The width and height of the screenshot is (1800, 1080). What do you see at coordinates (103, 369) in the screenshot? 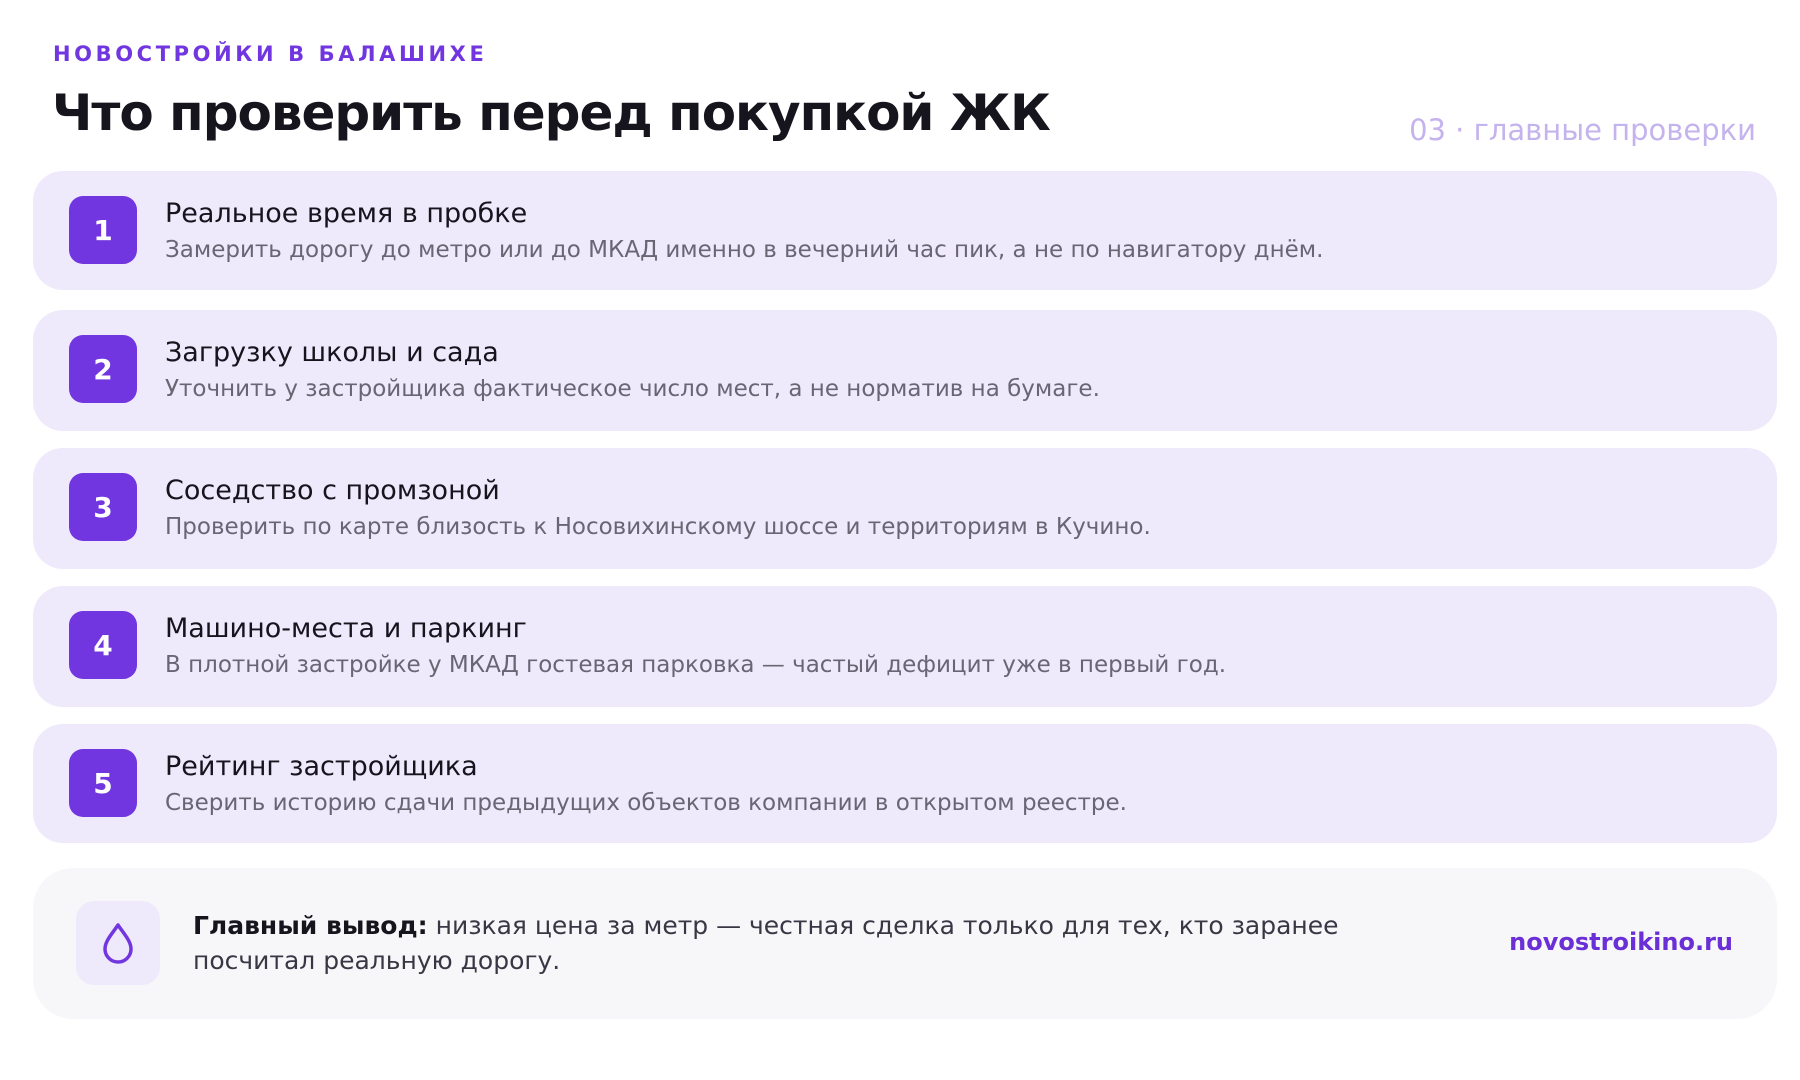
I see `check-number-badge: 2` at bounding box center [103, 369].